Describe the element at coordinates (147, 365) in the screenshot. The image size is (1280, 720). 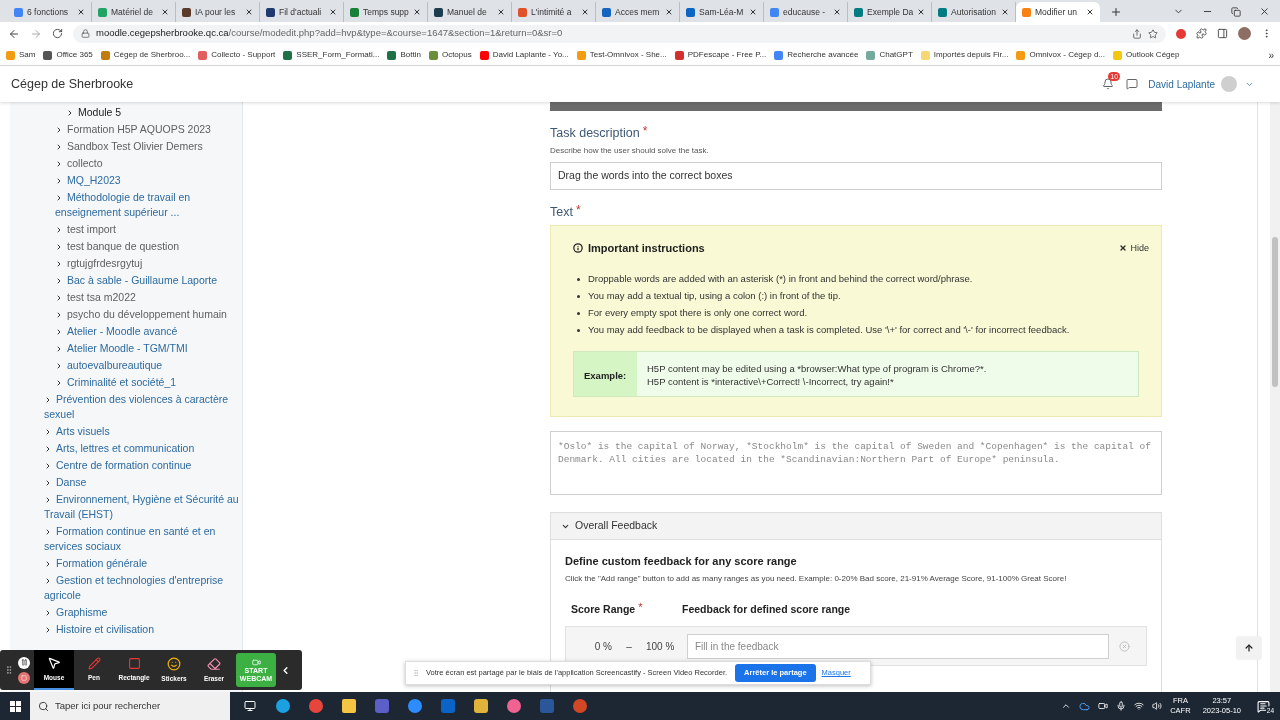
I see `sidebar-item: autoevalbureautique` at that location.